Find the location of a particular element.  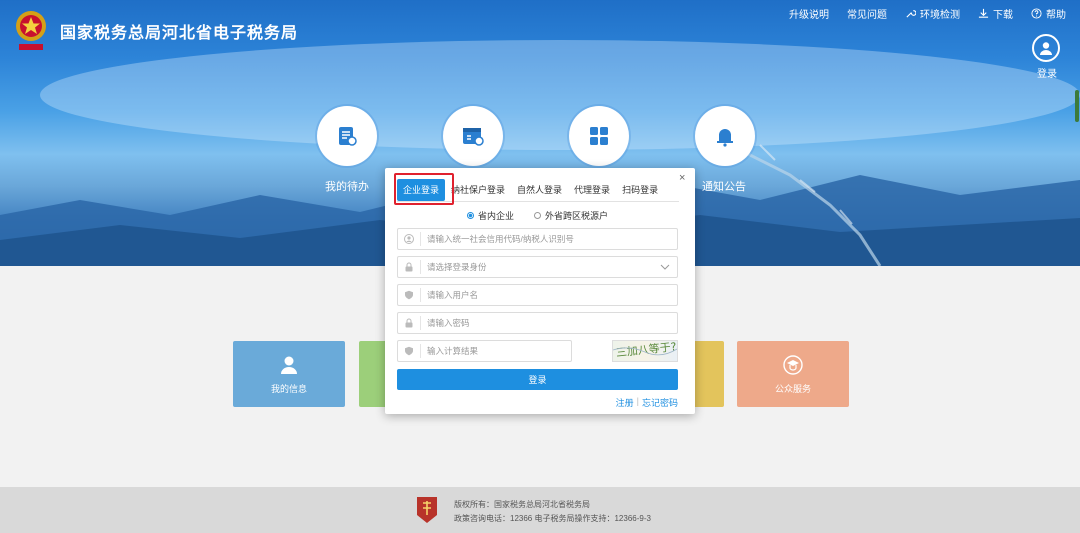

tile-my-info: 我的信息 is located at coordinates (289, 374).